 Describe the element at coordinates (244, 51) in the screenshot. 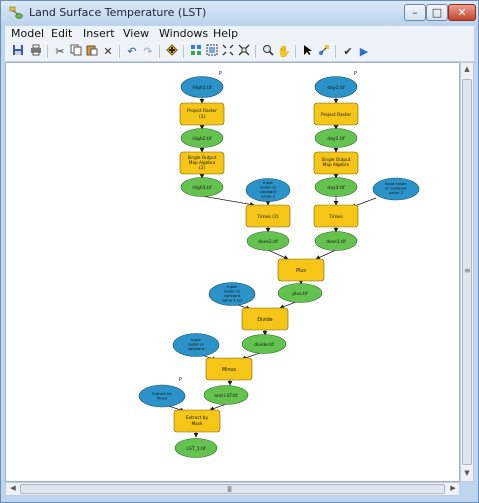

I see `fixed-zoom-in-icon` at that location.